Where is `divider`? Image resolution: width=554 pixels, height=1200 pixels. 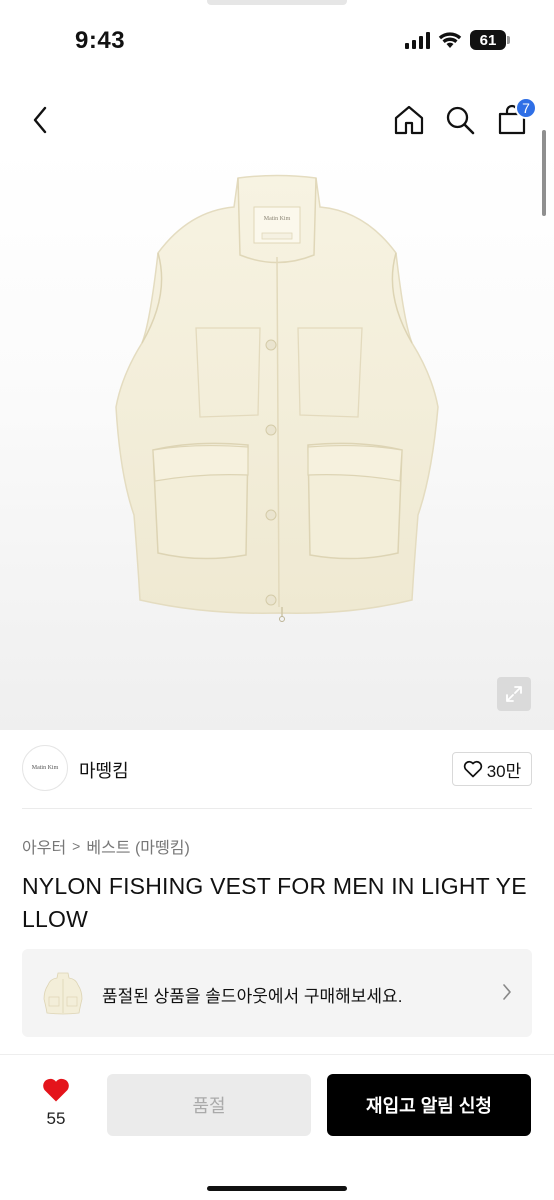 divider is located at coordinates (277, 808).